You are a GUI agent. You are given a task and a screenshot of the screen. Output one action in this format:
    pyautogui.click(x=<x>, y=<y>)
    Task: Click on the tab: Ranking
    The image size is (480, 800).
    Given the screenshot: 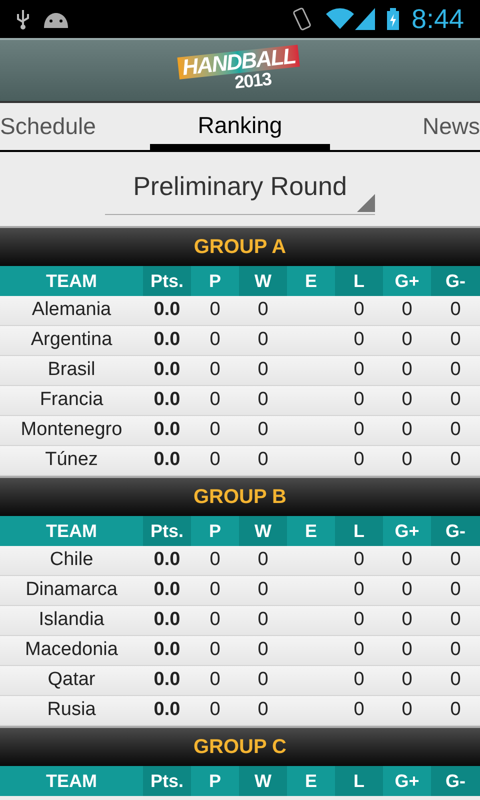 What is the action you would take?
    pyautogui.click(x=240, y=126)
    